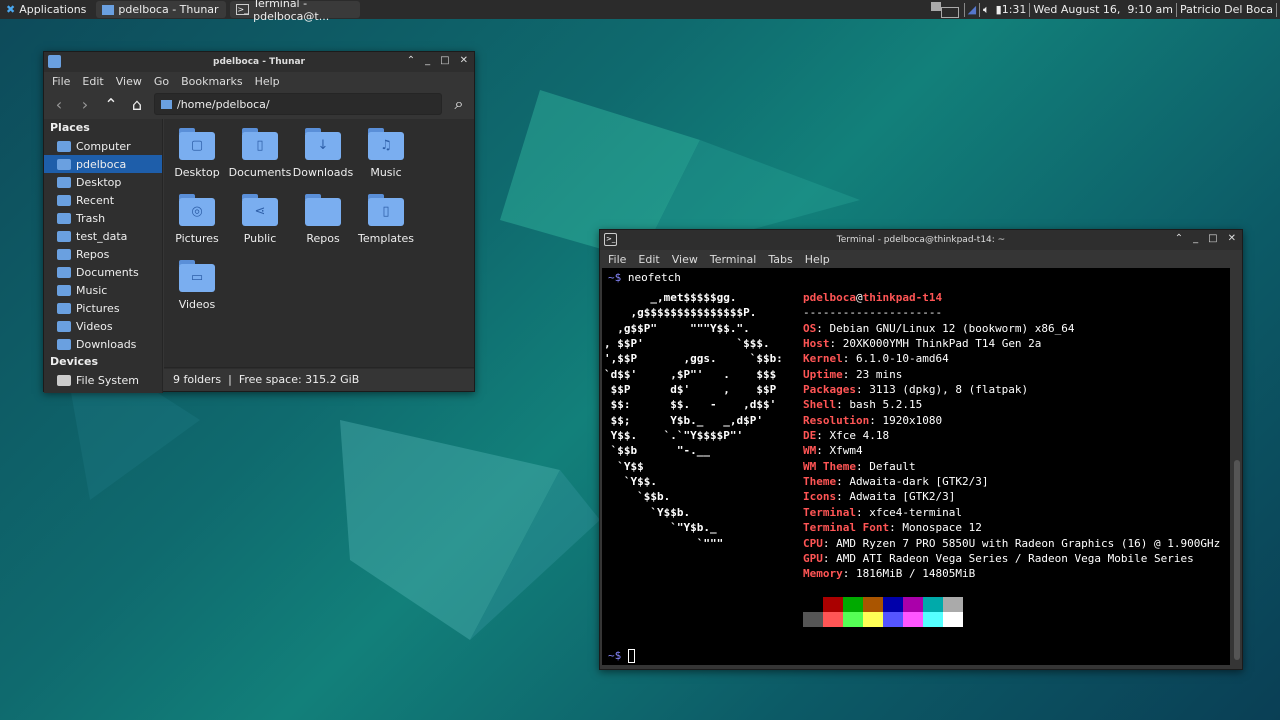 The height and width of the screenshot is (720, 1280). I want to click on info-key: WM Theme, so click(829, 466).